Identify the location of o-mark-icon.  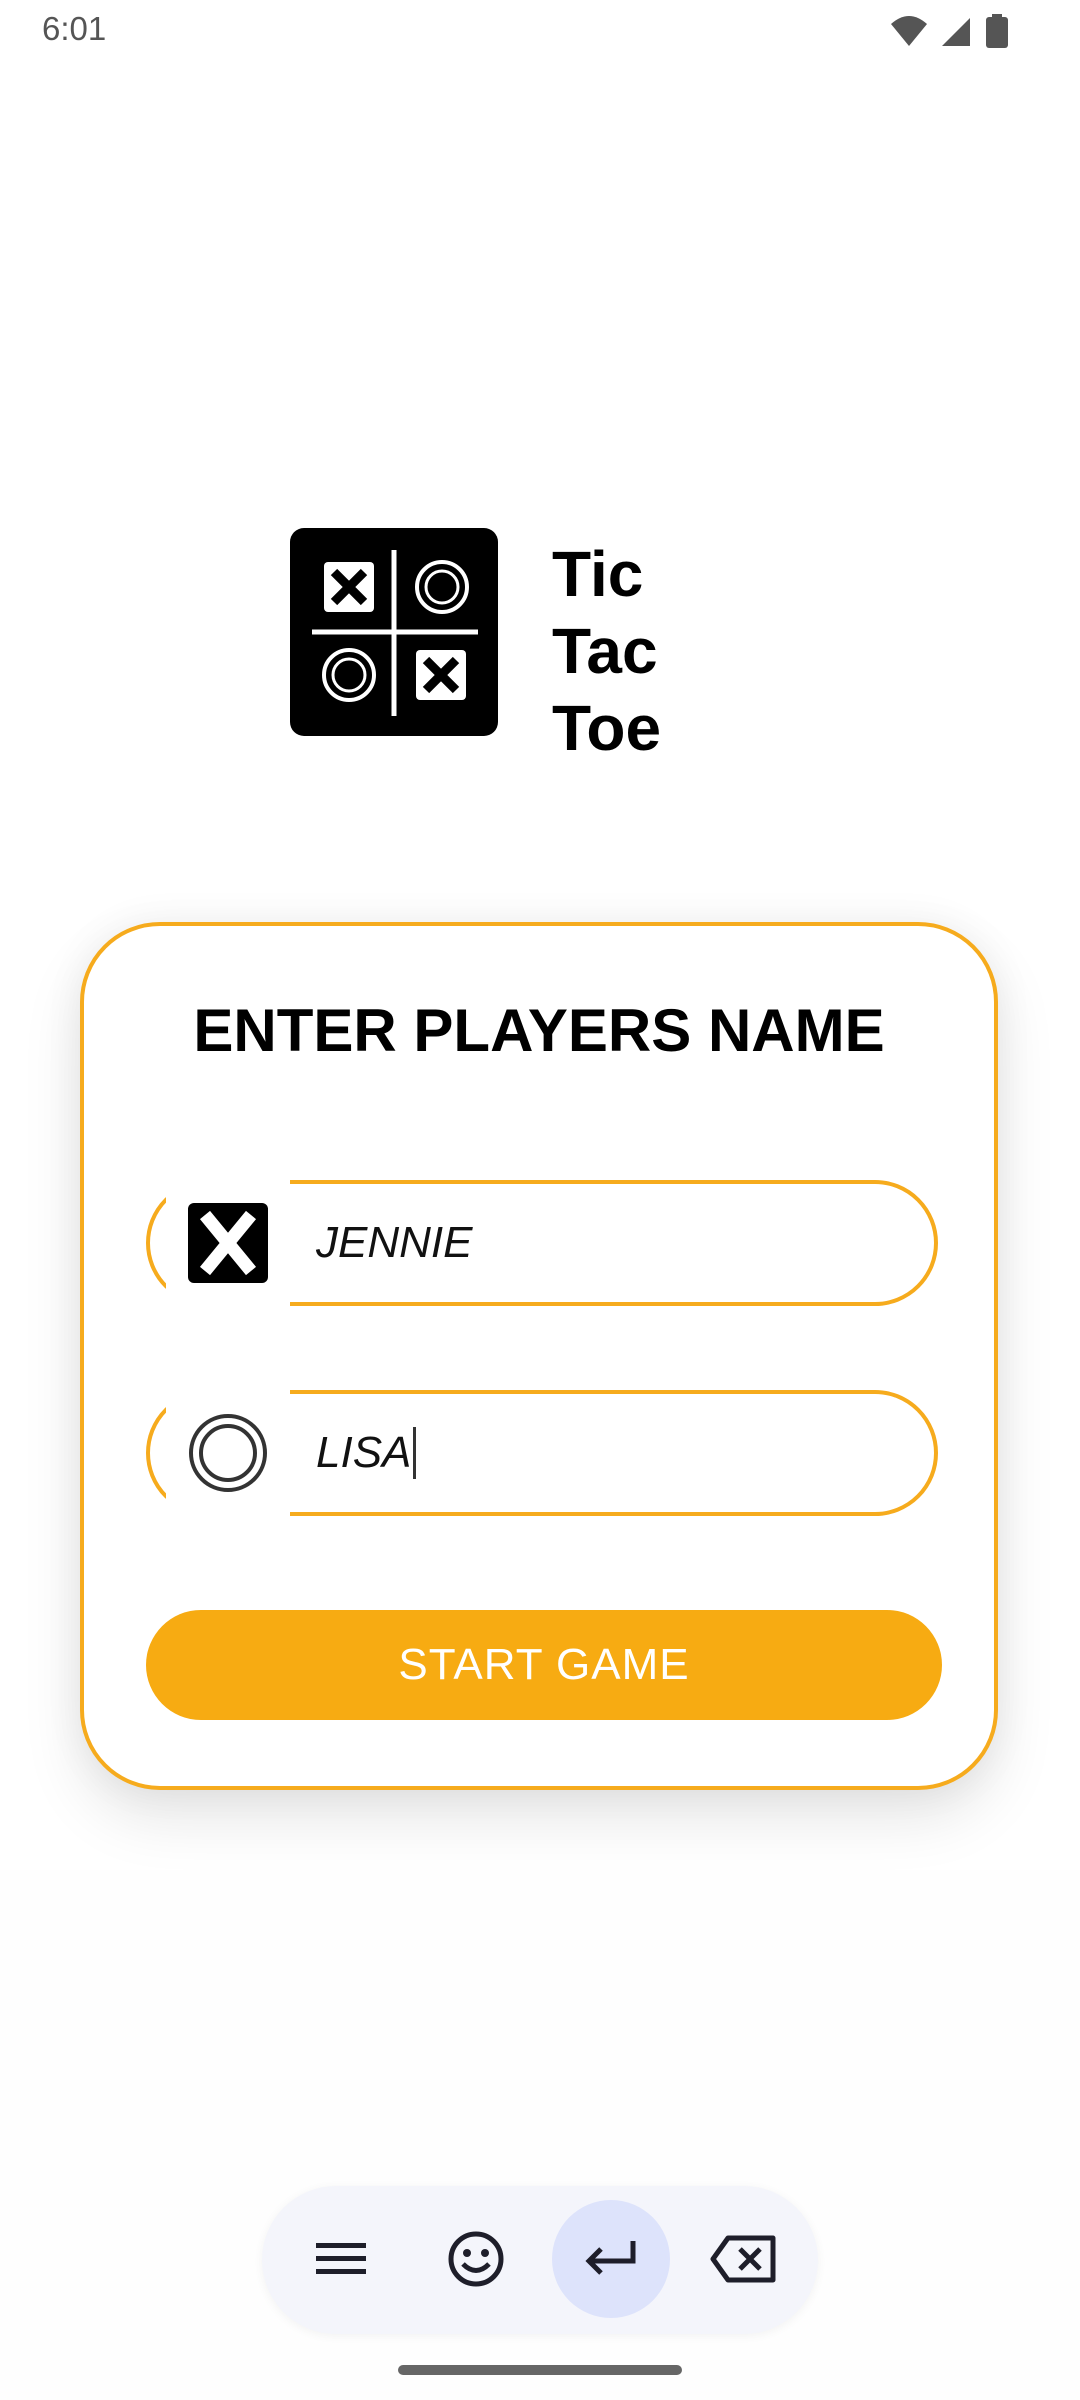
(228, 1453).